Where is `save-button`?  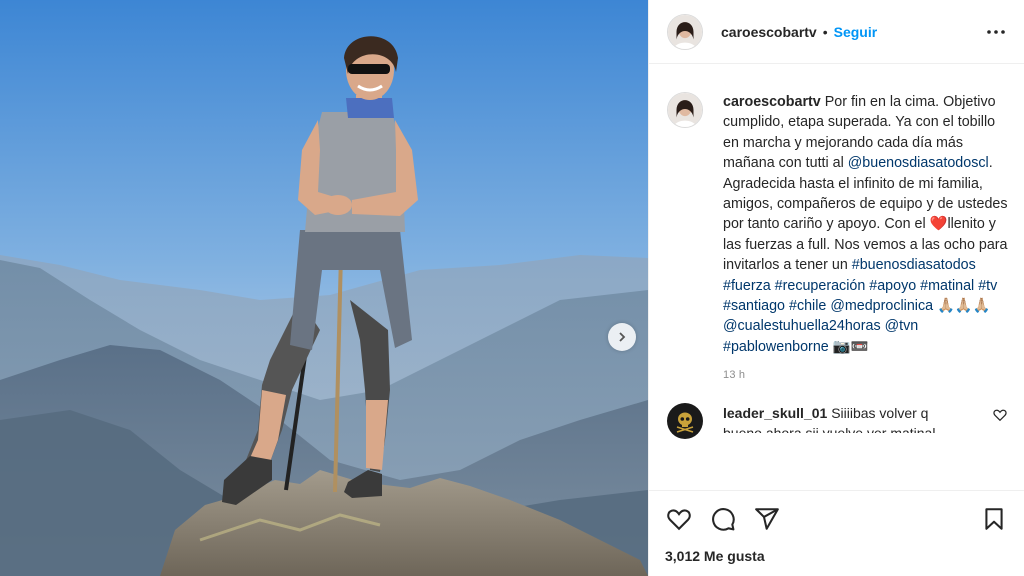 save-button is located at coordinates (994, 519).